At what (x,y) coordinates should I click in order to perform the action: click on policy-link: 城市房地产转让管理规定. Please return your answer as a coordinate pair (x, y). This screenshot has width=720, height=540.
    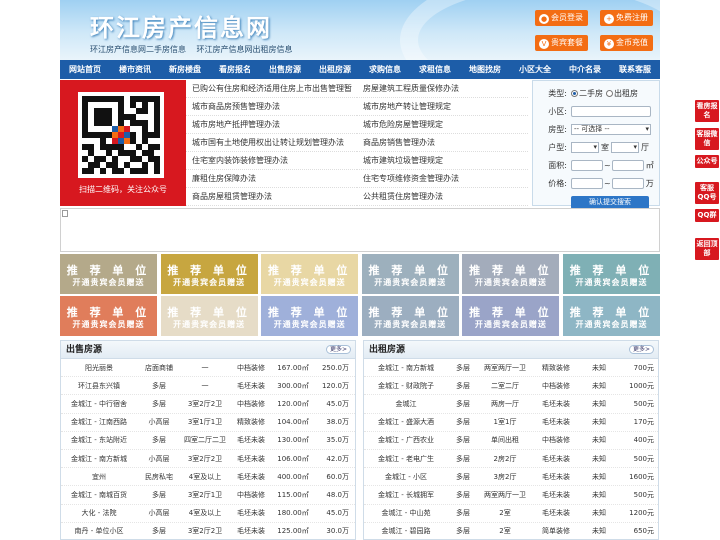
    Looking at the image, I should click on (442, 107).